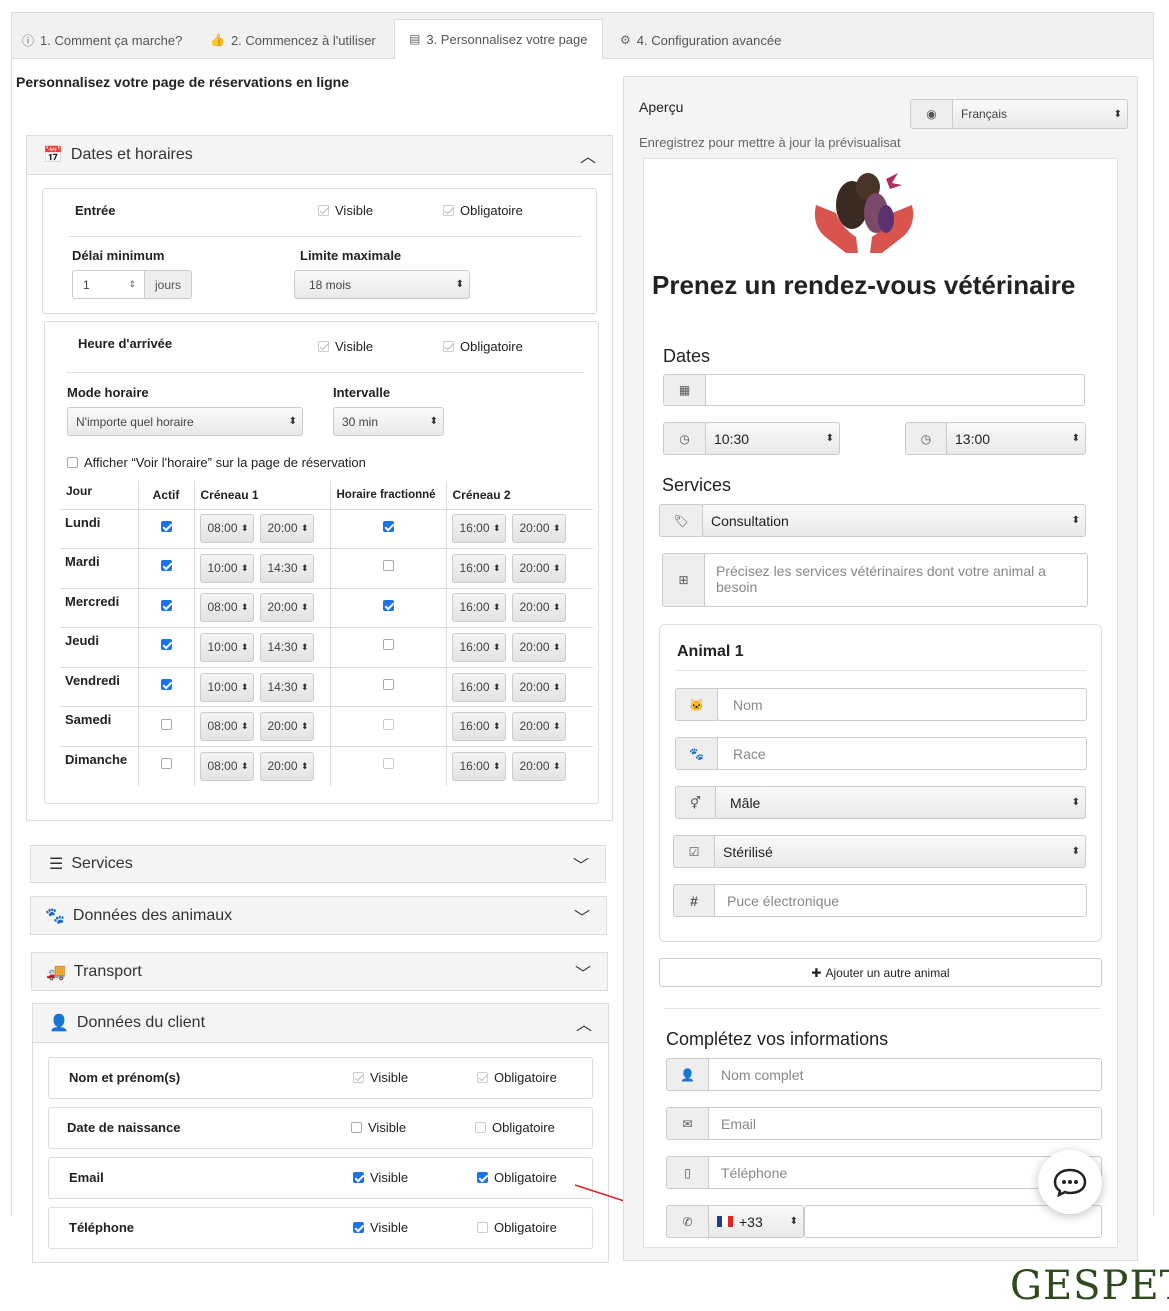  Describe the element at coordinates (700, 40) in the screenshot. I see `tab-advanced-config: ⚙ 4. Configuration avancée` at that location.